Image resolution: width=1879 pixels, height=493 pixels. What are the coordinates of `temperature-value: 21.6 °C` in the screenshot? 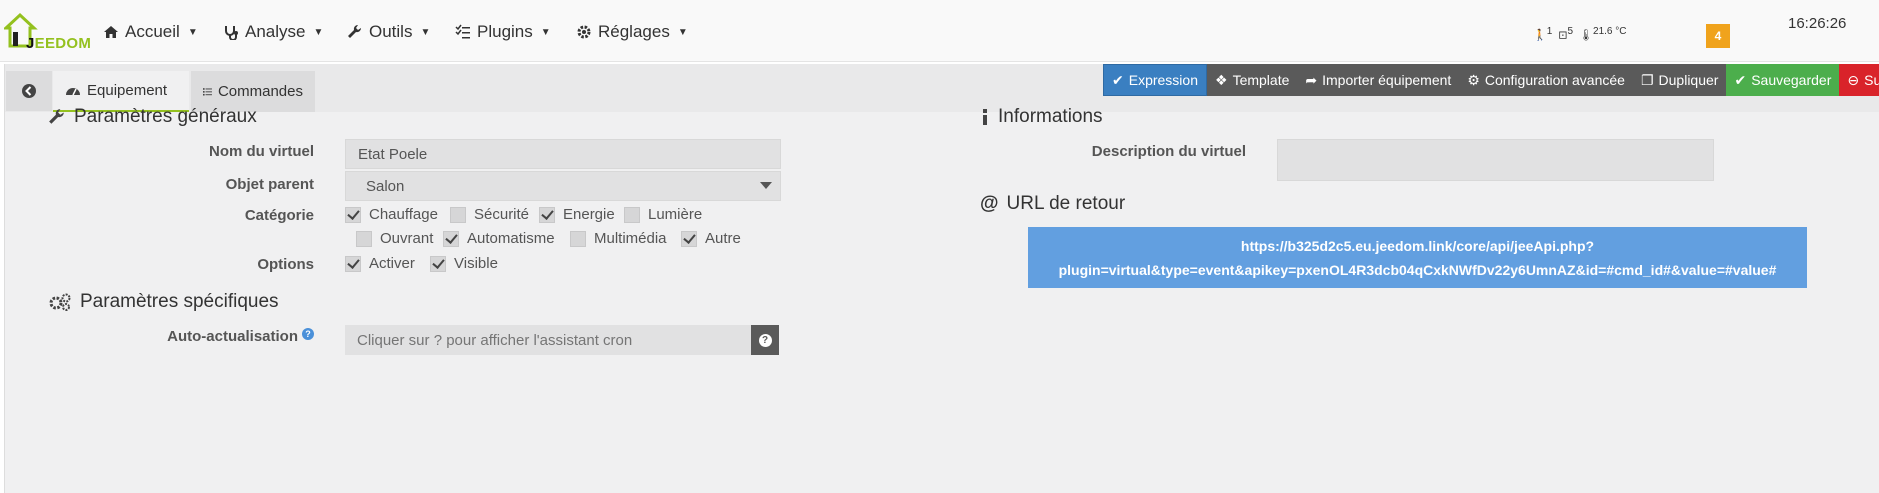 It's located at (1610, 31).